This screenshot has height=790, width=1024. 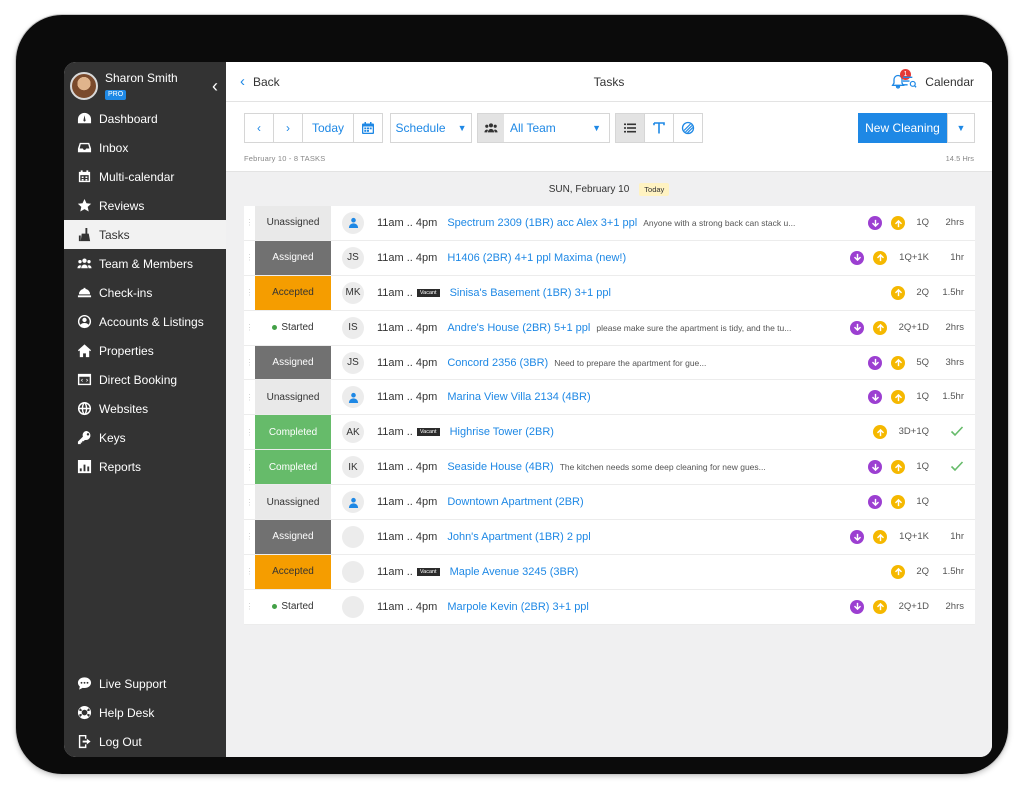 What do you see at coordinates (215, 86) in the screenshot?
I see `collapse-sidebar-icon: ‹` at bounding box center [215, 86].